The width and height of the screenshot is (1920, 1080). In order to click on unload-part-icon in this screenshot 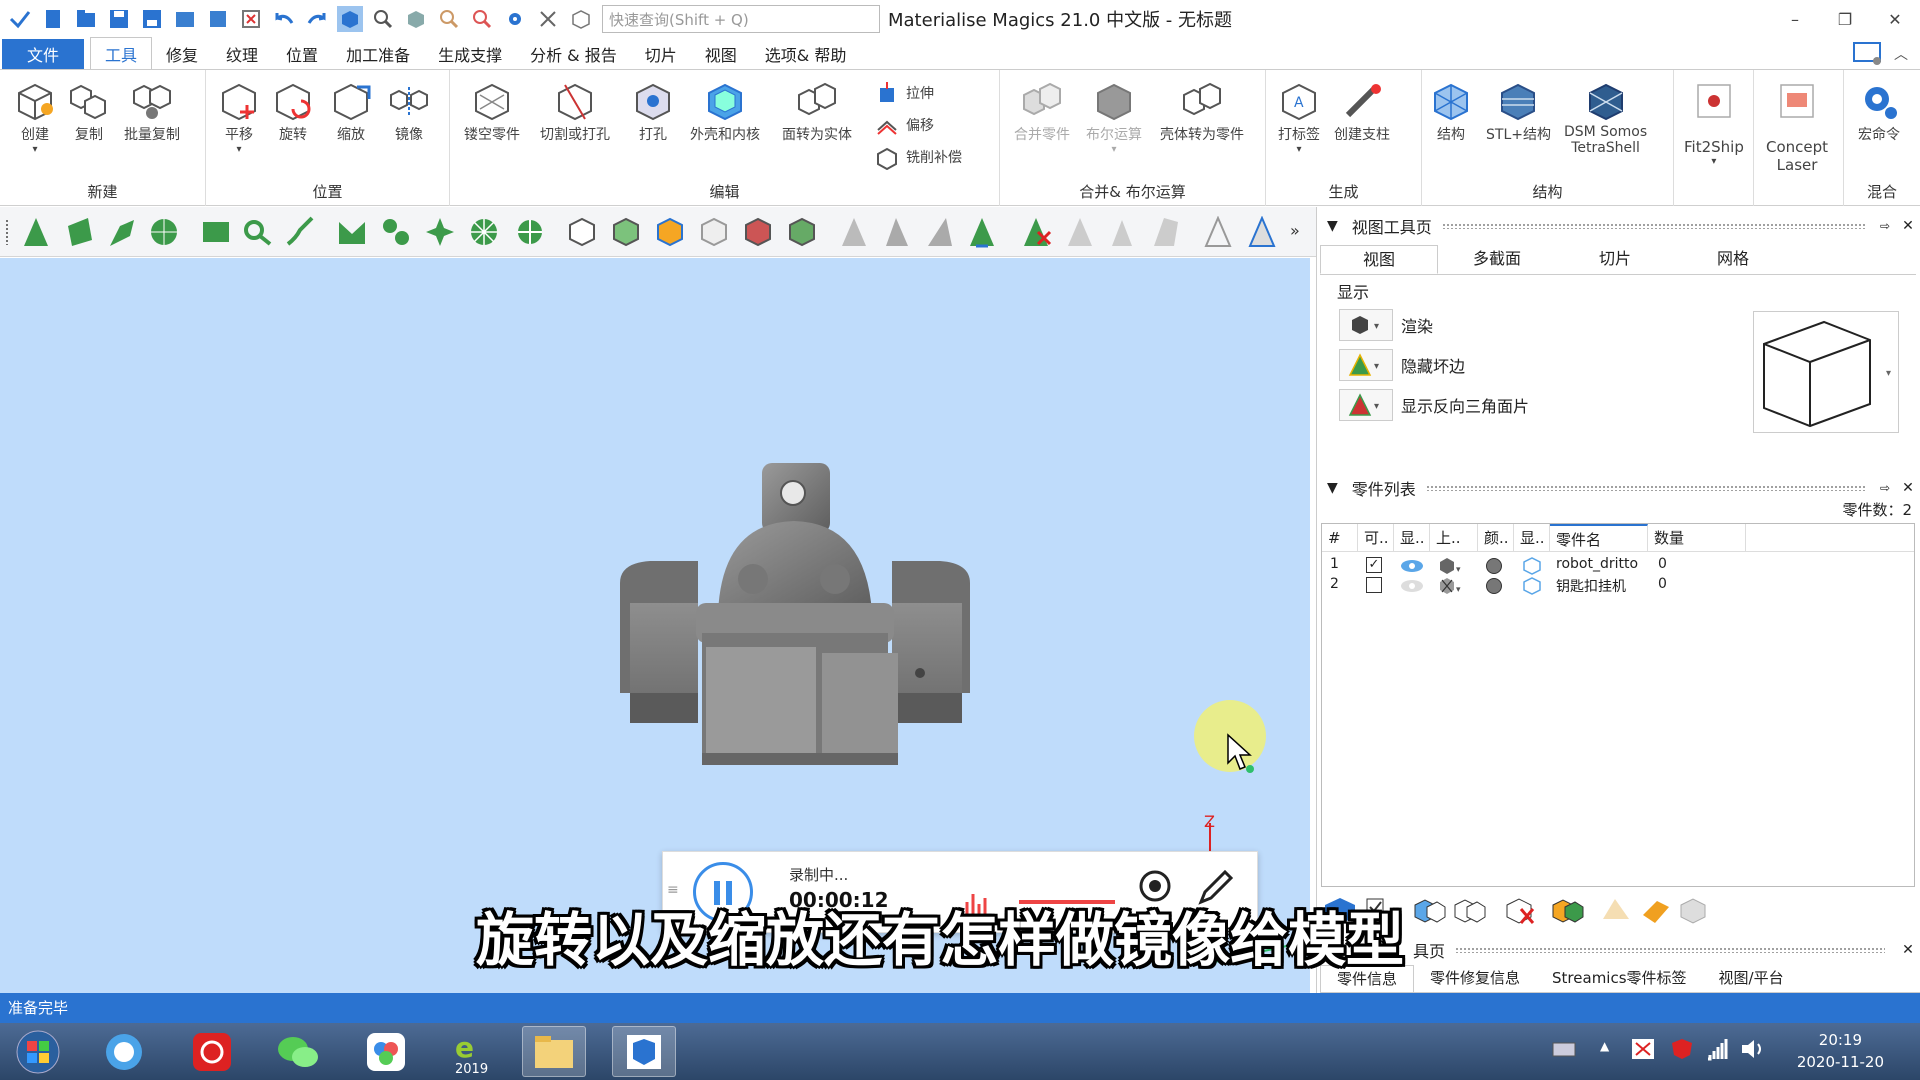, I will do `click(251, 19)`.